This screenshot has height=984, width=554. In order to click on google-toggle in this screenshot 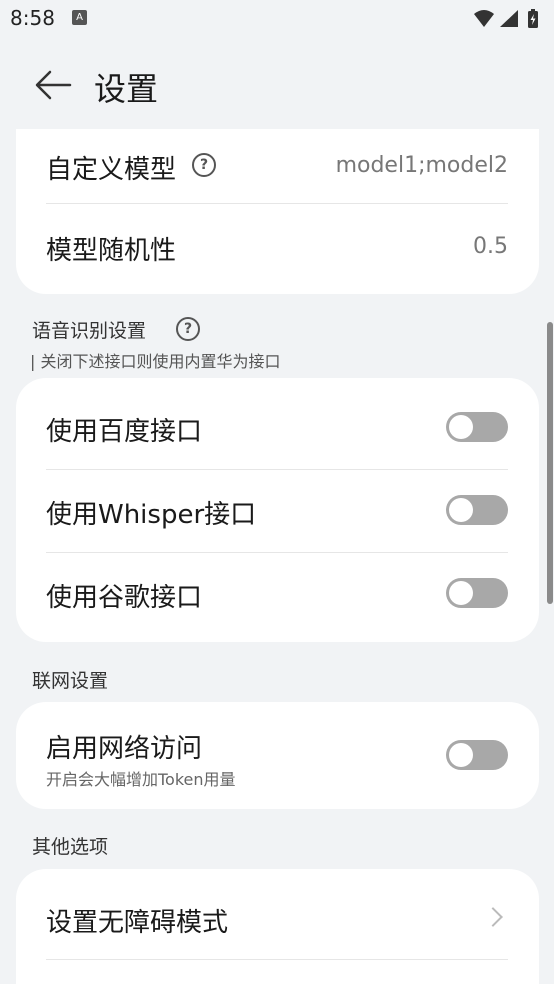, I will do `click(477, 593)`.